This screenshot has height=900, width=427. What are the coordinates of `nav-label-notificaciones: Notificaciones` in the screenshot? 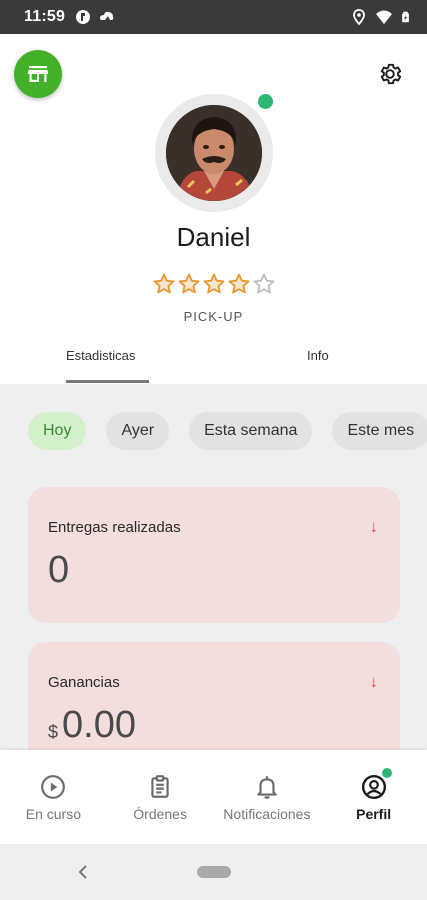 It's located at (267, 814).